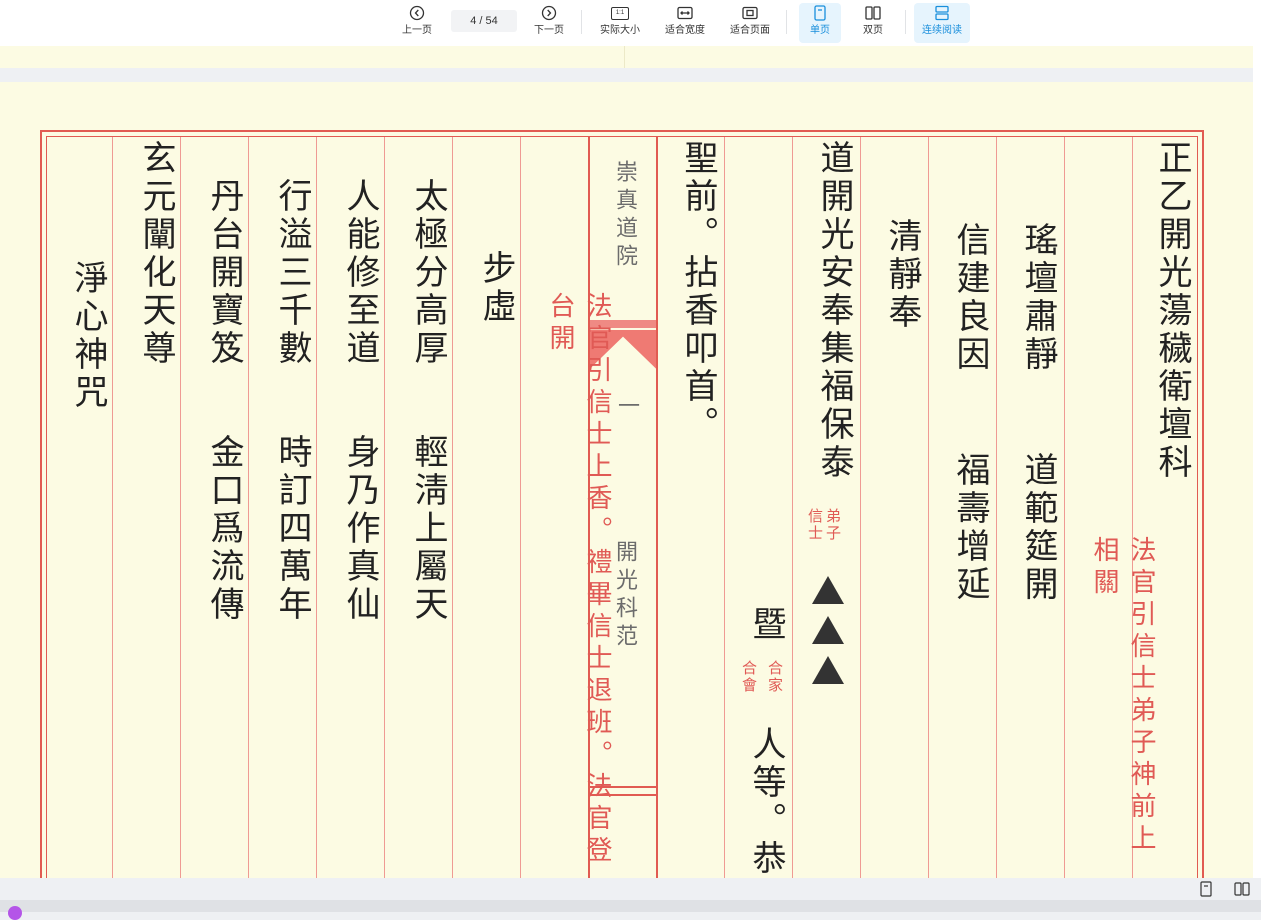 Image resolution: width=1261 pixels, height=920 pixels. Describe the element at coordinates (224, 529) in the screenshot. I see `verse-line: 金口爲流傳` at that location.